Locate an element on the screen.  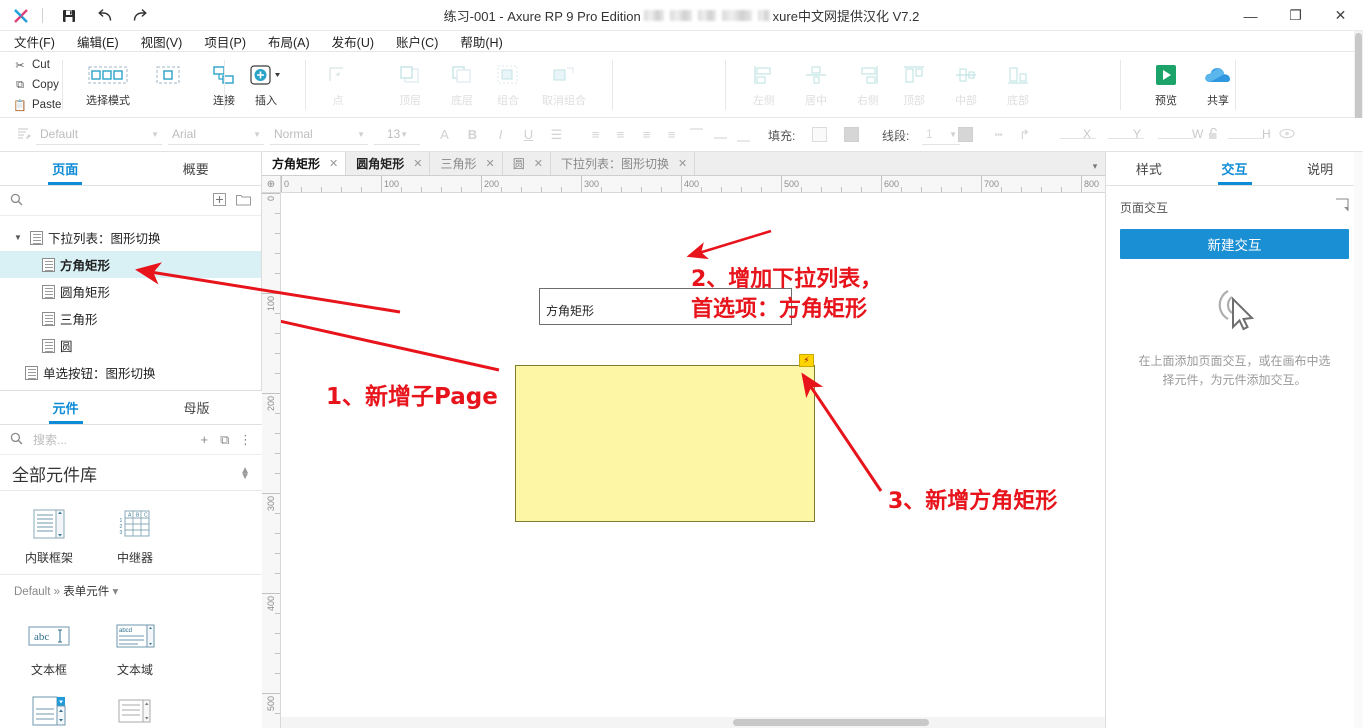
copy-library-icon: ⧉ is located at coordinates (225, 440).